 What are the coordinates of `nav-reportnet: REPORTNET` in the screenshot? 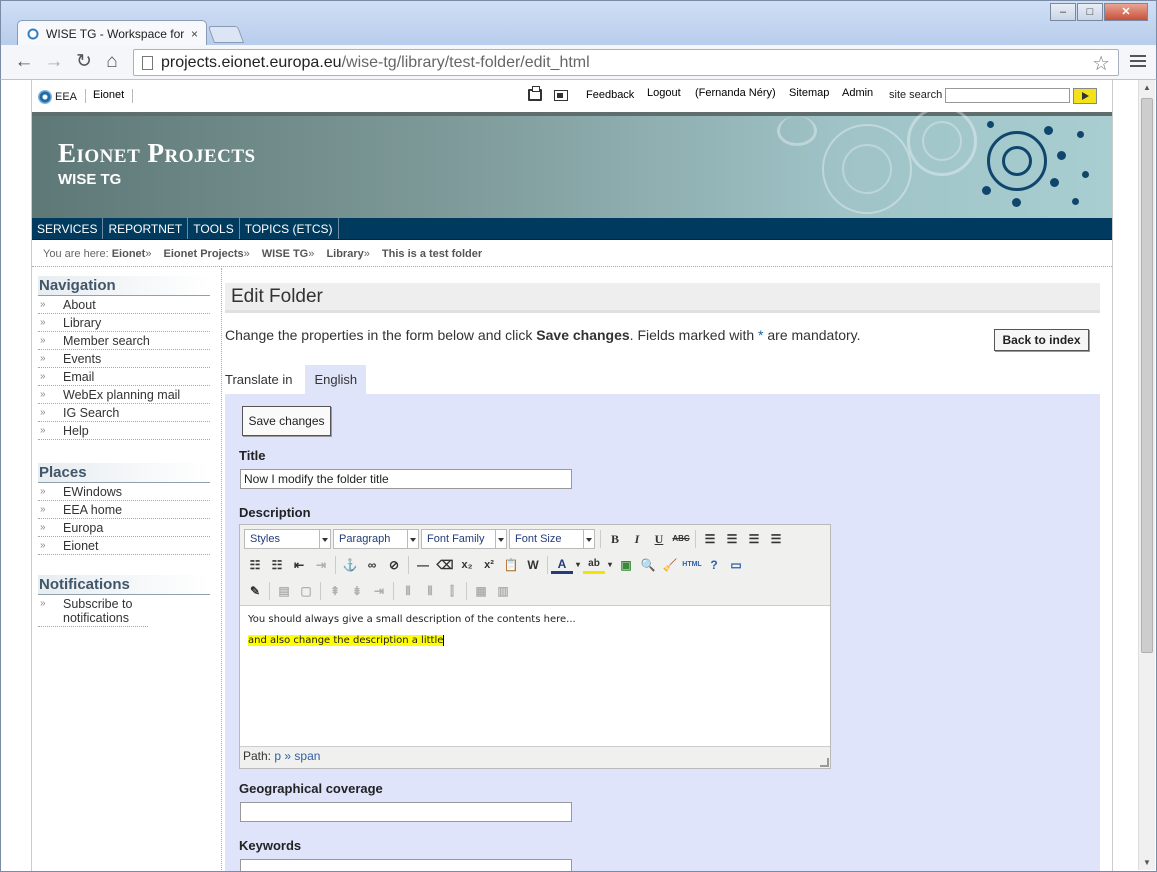 It's located at (146, 228).